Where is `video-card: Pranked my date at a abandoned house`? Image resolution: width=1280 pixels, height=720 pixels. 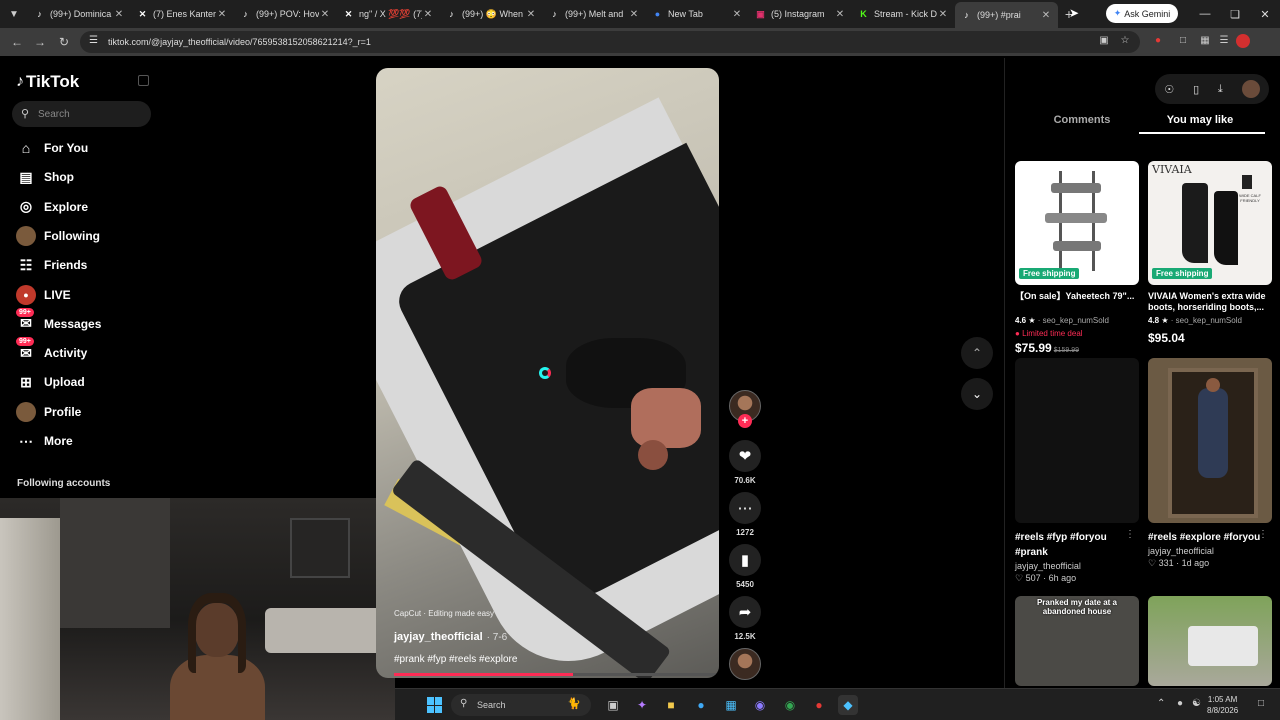
video-card: Pranked my date at a abandoned house is located at coordinates (1077, 641).